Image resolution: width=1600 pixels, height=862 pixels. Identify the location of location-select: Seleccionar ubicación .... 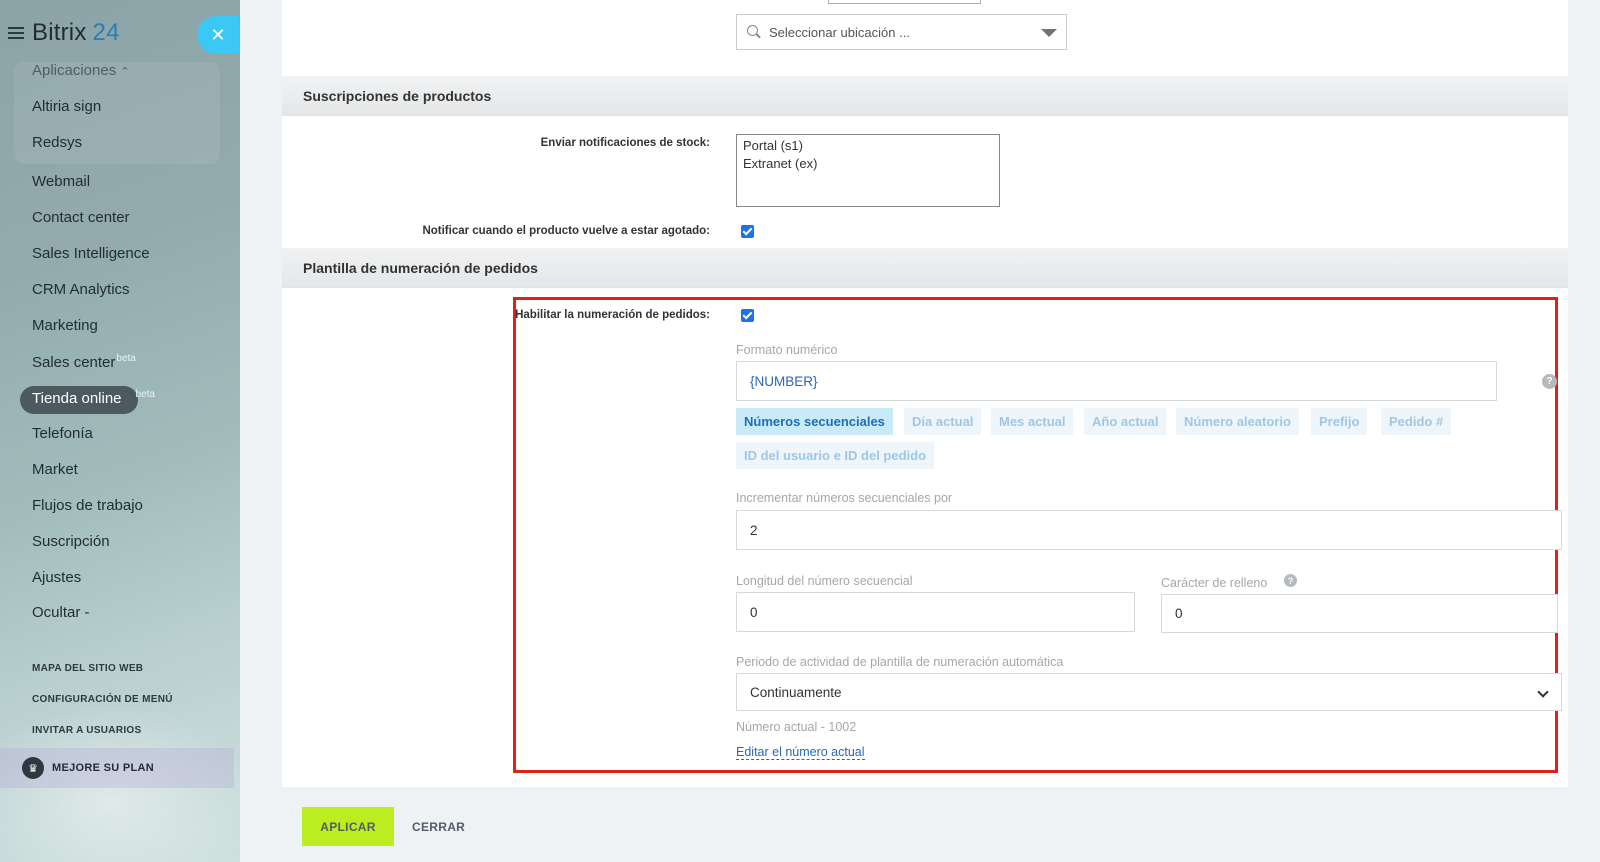
(901, 32).